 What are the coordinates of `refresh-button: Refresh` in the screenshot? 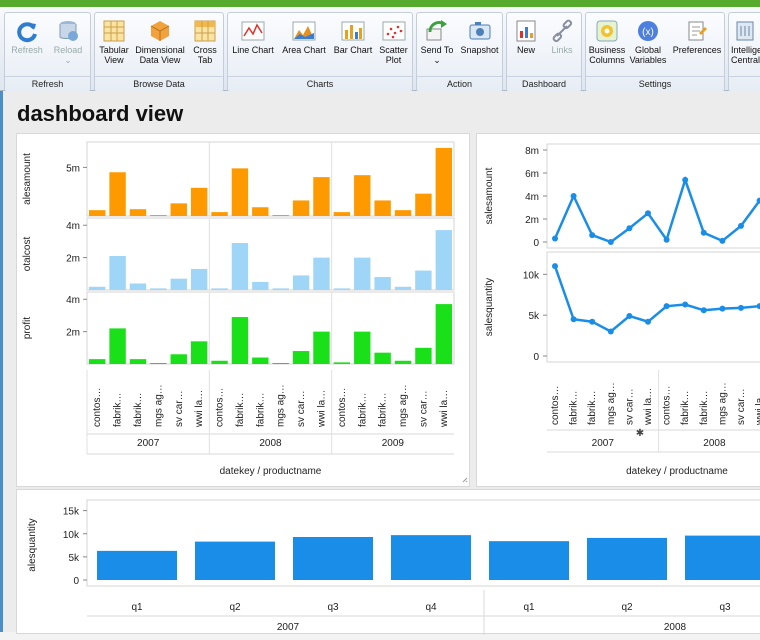 It's located at (27, 37).